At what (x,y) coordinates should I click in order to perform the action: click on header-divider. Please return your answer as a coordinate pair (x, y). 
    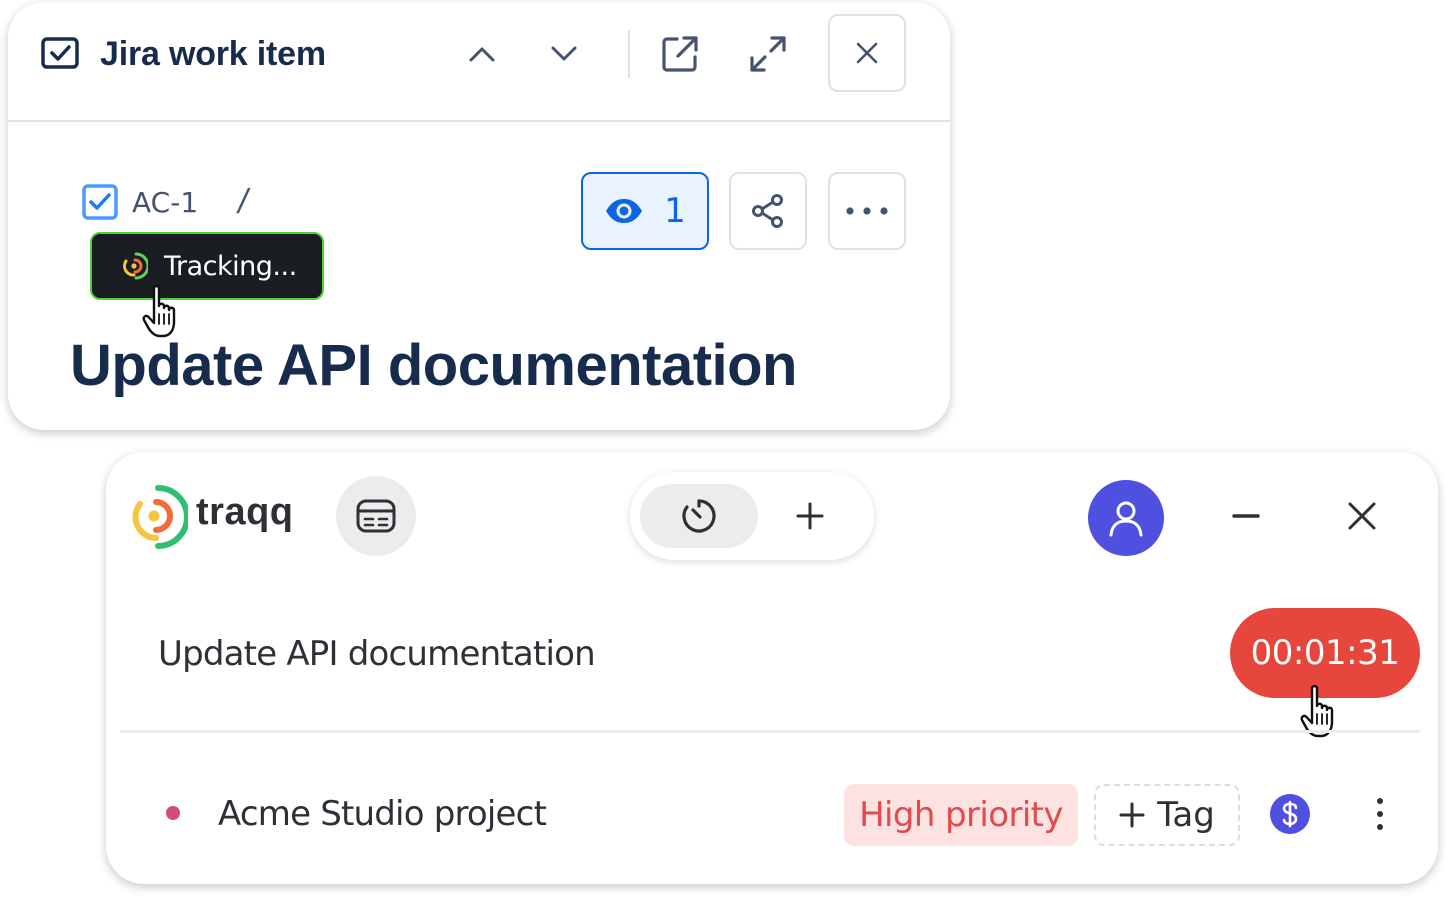
    Looking at the image, I should click on (629, 54).